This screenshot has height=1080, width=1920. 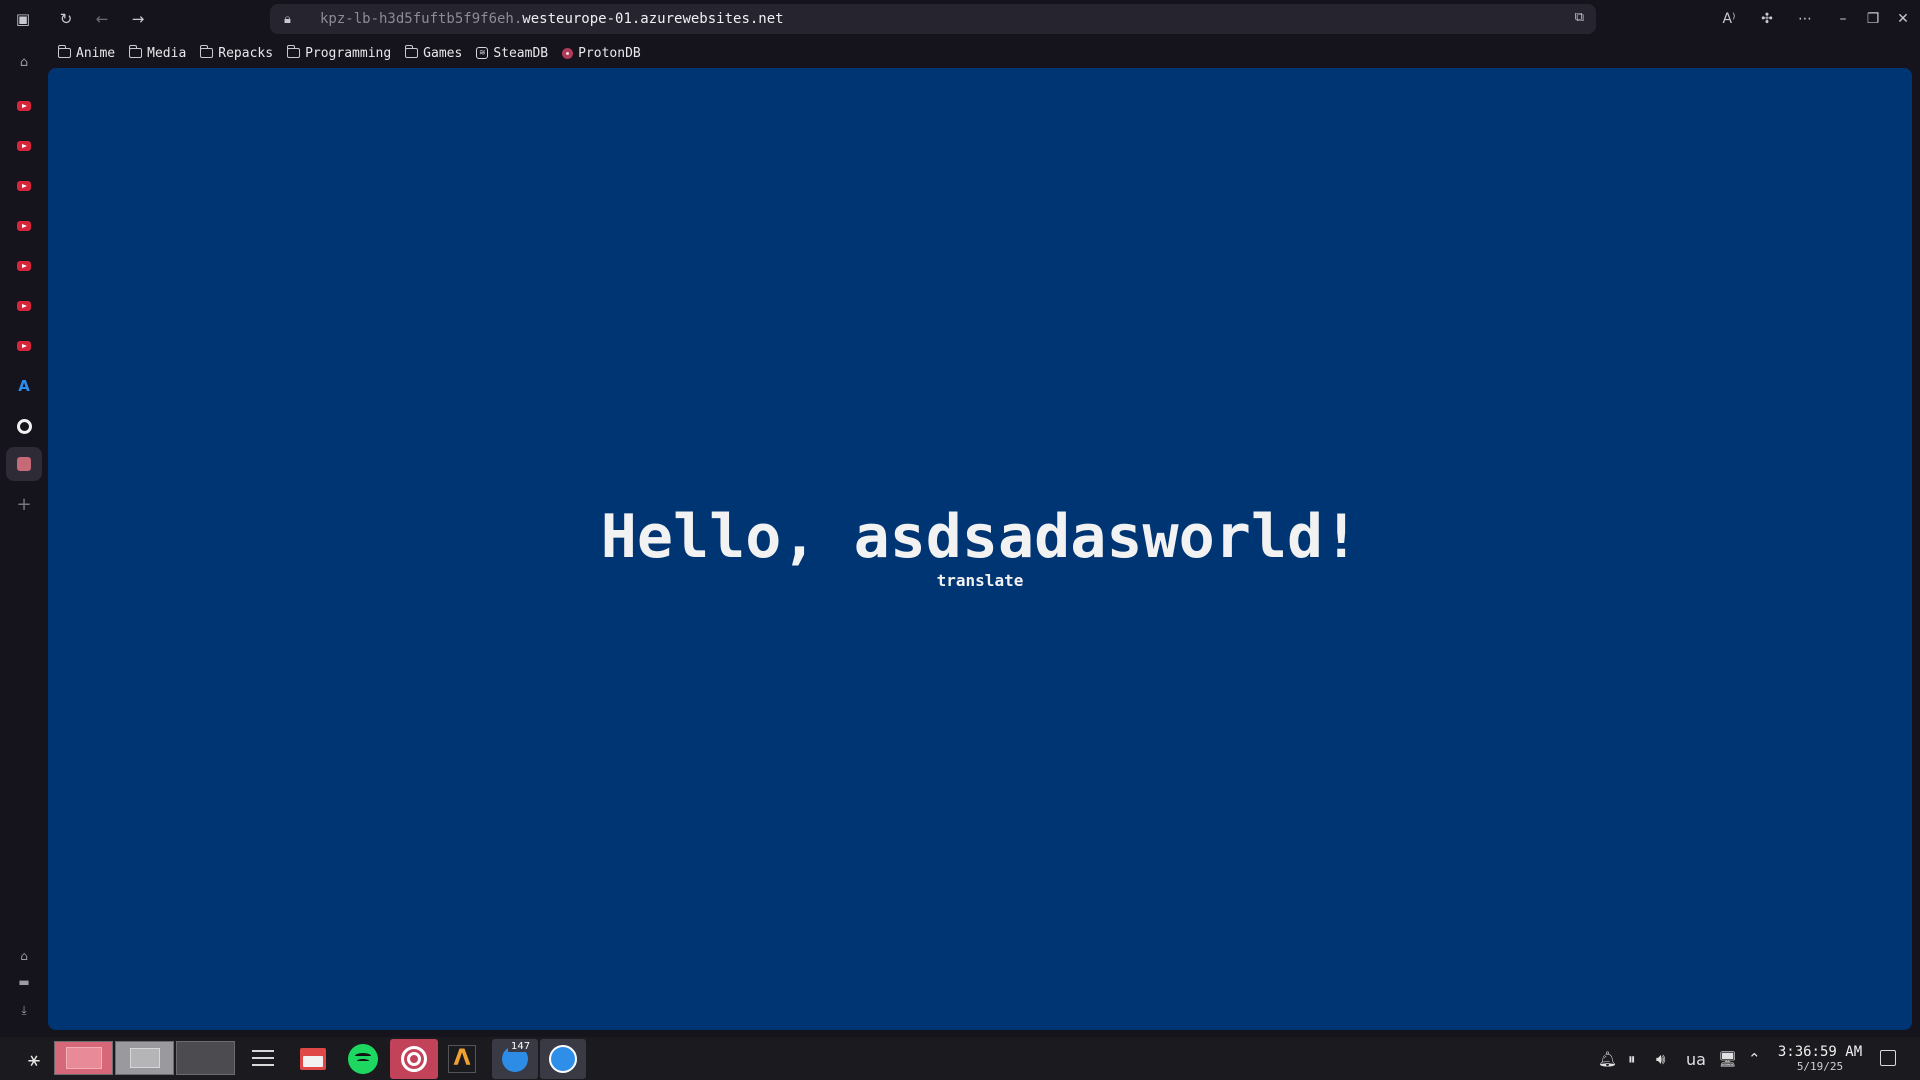 I want to click on bookmark-repacks: Repacks, so click(x=236, y=53).